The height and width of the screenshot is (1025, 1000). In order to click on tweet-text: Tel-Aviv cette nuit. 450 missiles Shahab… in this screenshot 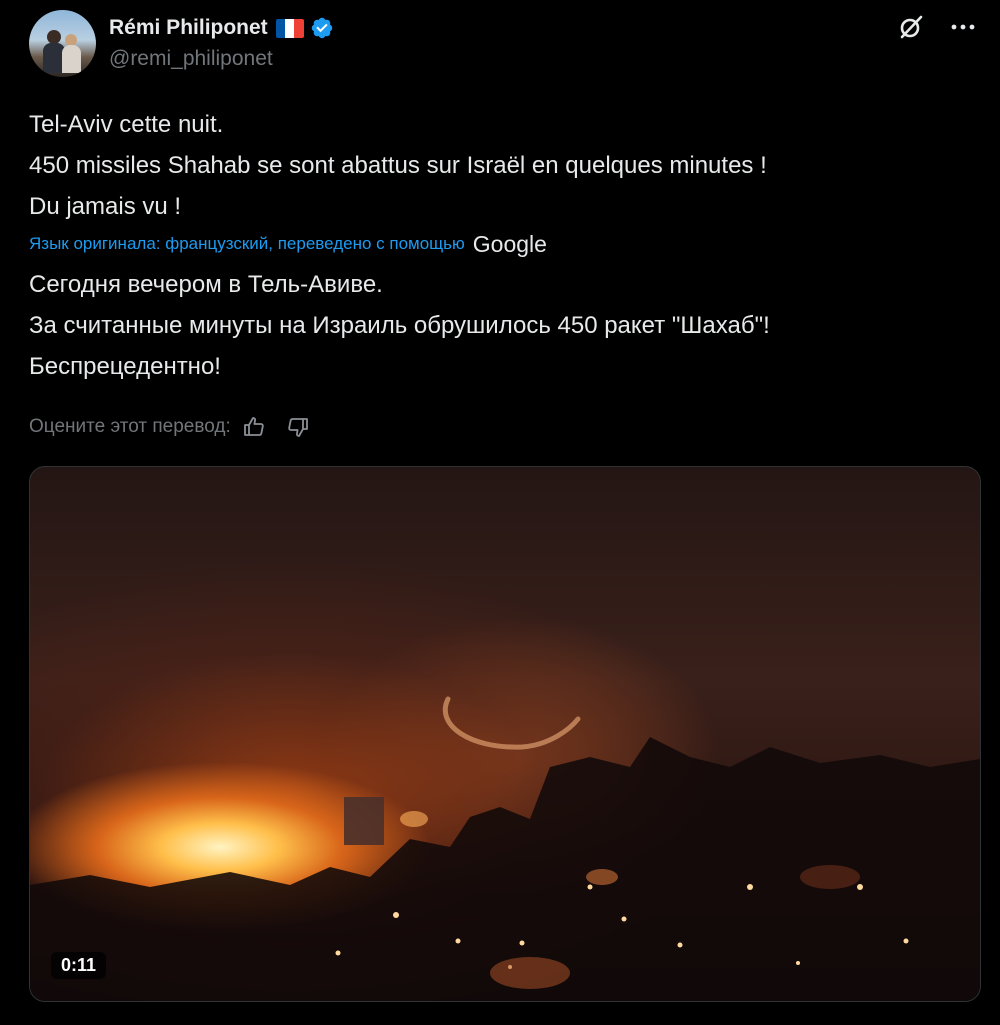, I will do `click(499, 165)`.